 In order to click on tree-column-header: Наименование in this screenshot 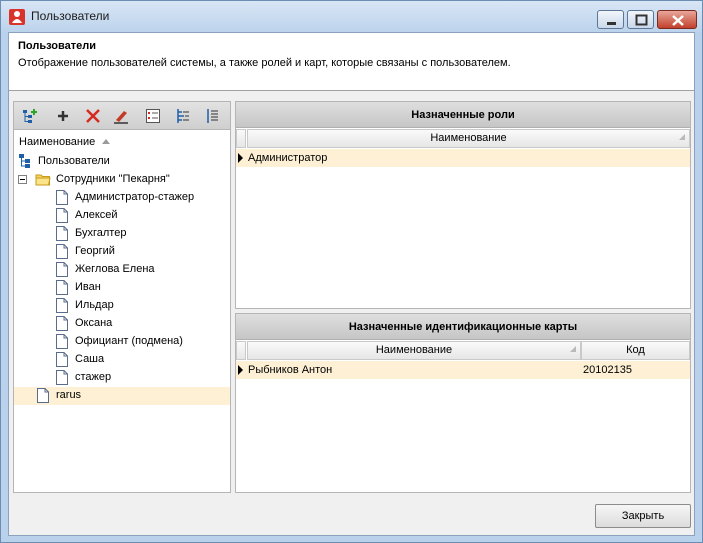, I will do `click(57, 142)`.